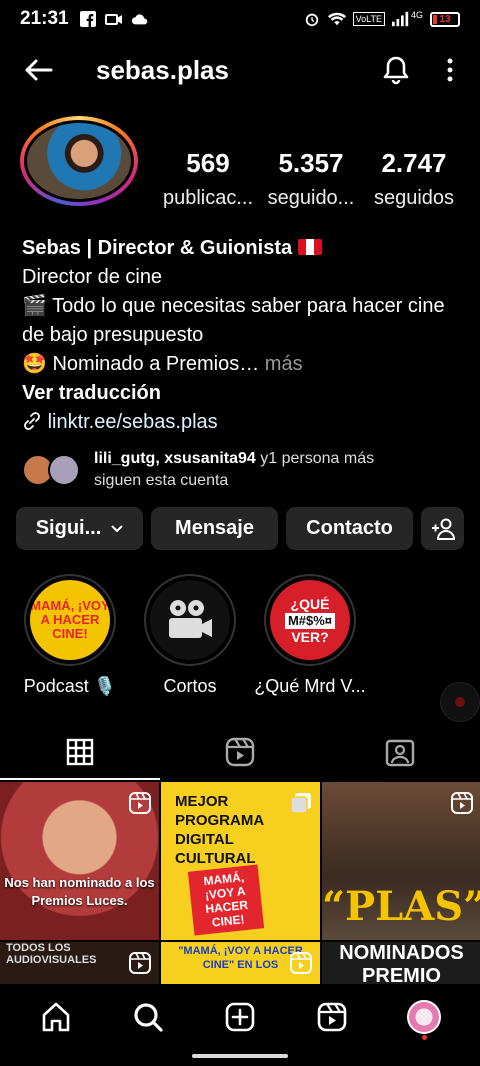 The width and height of the screenshot is (480, 1066). What do you see at coordinates (240, 963) in the screenshot?
I see `post-thumbnail: "MAMÁ, ¡VOY A HACER CINE" EN LOS` at bounding box center [240, 963].